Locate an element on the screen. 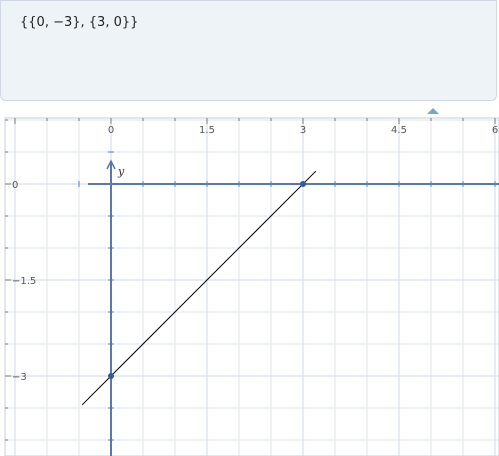 The width and height of the screenshot is (499, 456). y-tick-label: −1.5 is located at coordinates (24, 281).